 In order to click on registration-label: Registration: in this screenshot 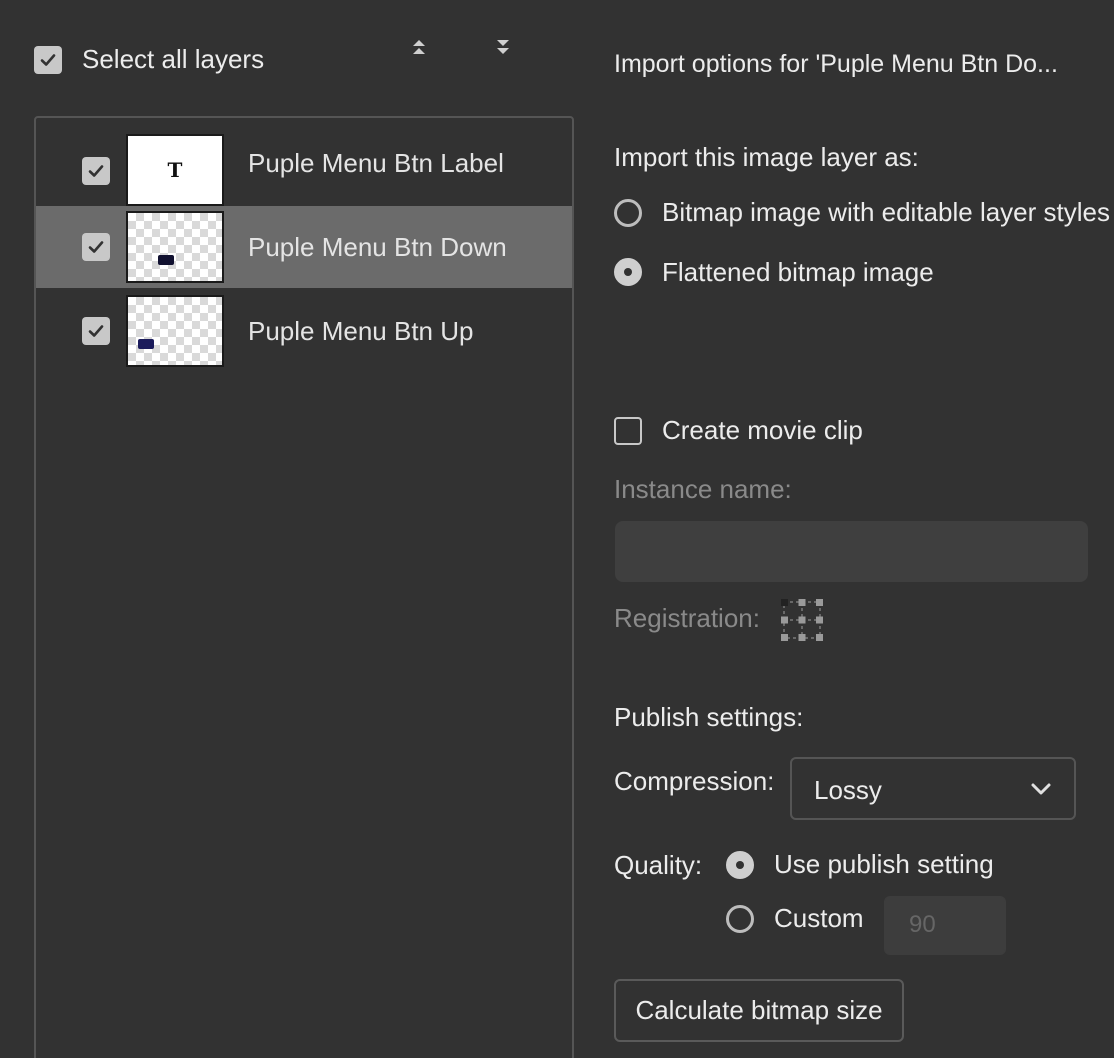, I will do `click(687, 618)`.